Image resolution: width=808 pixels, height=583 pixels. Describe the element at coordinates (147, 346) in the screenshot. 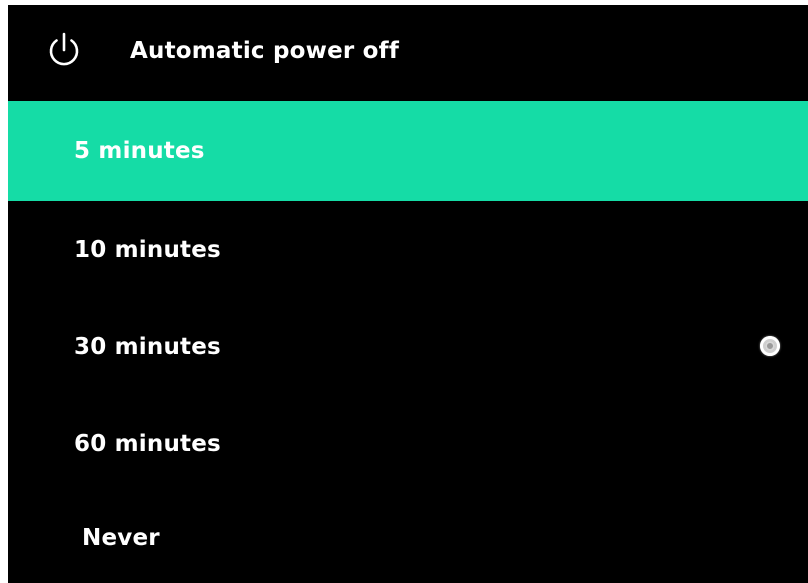

I see `option-label: 30 minutes` at that location.